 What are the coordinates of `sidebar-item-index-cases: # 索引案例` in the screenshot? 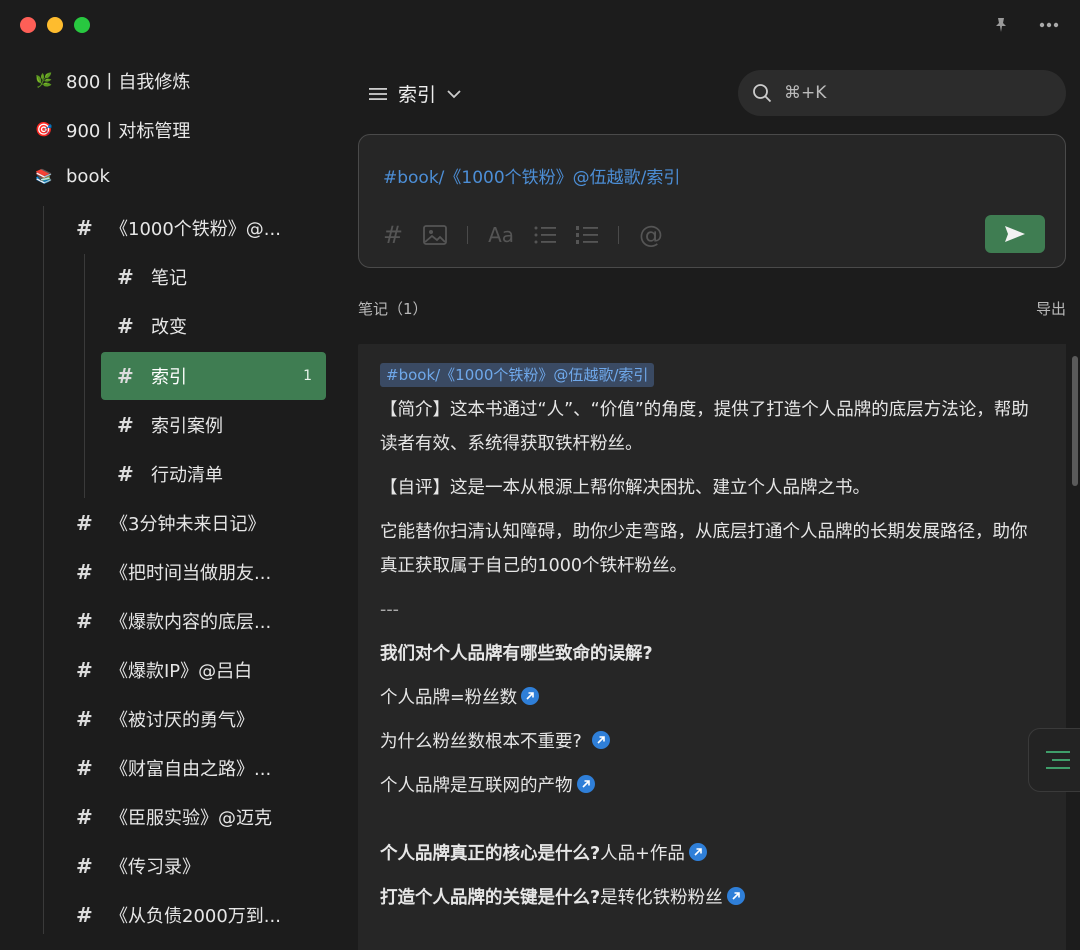 It's located at (170, 425).